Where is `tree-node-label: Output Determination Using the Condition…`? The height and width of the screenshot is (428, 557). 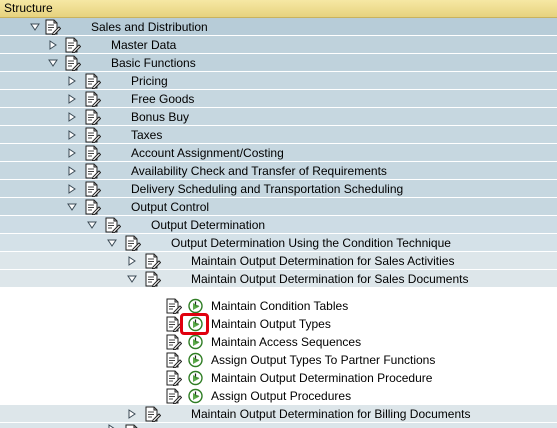
tree-node-label: Output Determination Using the Condition… is located at coordinates (311, 243).